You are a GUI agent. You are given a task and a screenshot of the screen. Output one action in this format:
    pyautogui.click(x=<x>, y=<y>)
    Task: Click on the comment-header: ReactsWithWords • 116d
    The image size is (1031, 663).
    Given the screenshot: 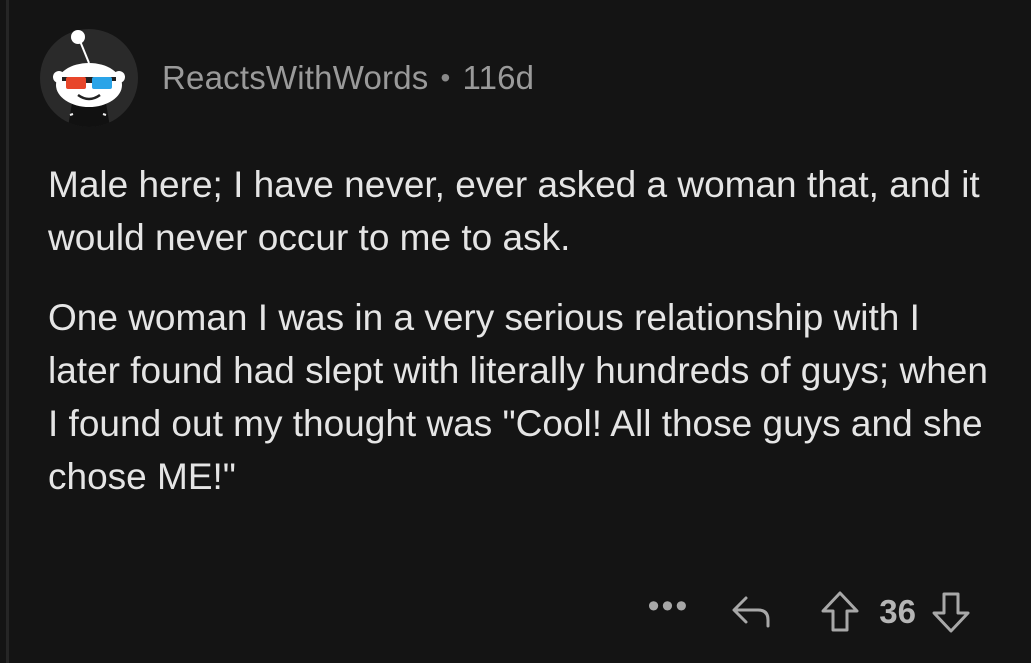 What is the action you would take?
    pyautogui.click(x=287, y=78)
    